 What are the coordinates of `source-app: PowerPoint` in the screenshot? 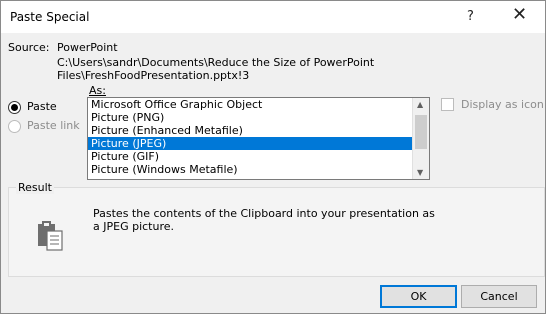 It's located at (87, 47).